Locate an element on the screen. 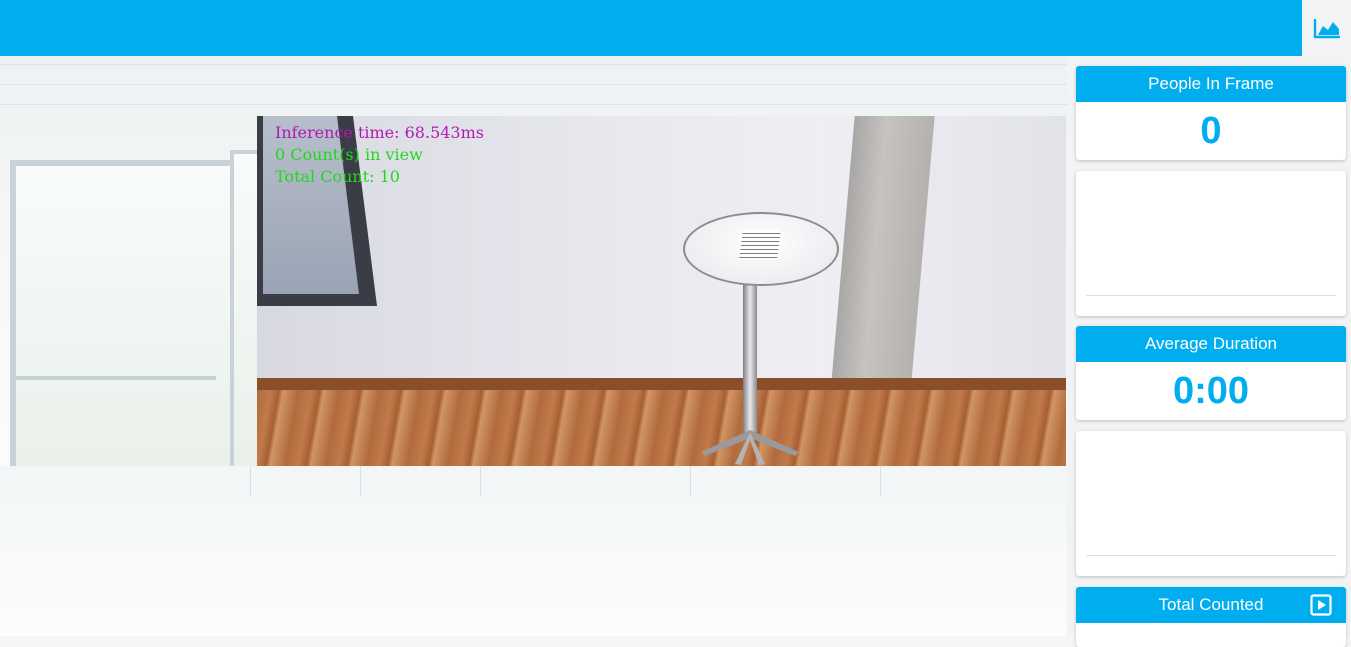  background-railing is located at coordinates (116, 378).